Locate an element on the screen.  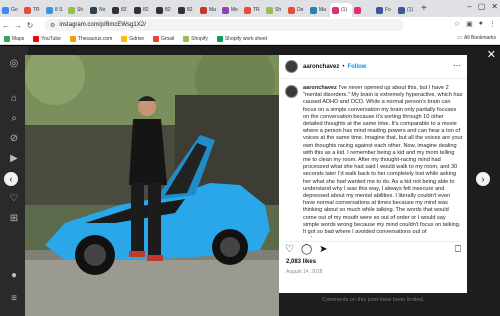
like-icon: ♡ is located at coordinates (289, 249).